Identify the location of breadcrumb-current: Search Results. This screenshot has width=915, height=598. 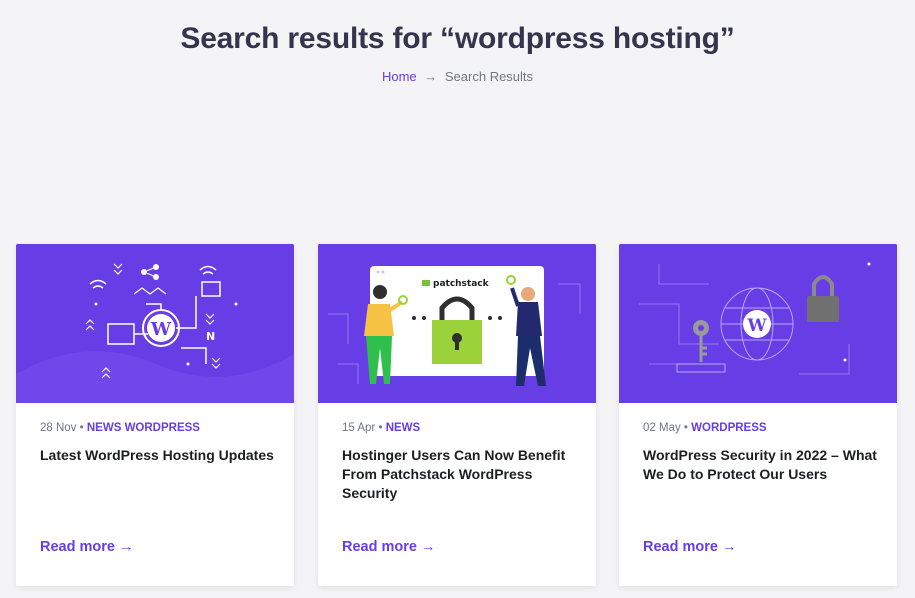
(489, 76).